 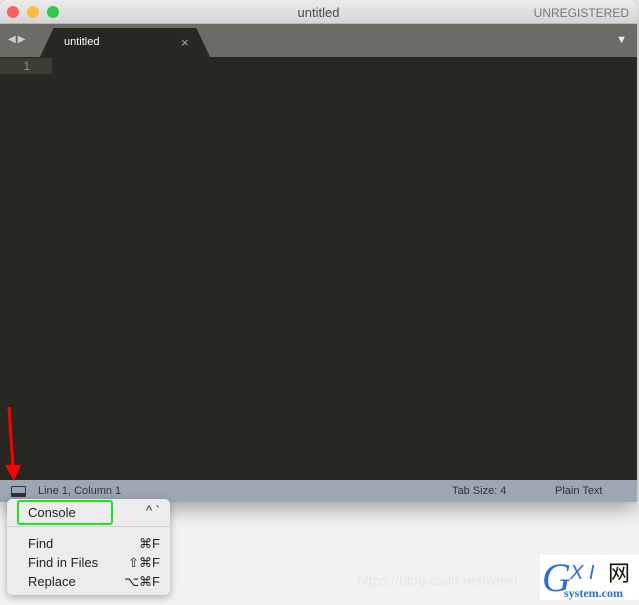 I want to click on close-tab-icon: ×, so click(x=185, y=42).